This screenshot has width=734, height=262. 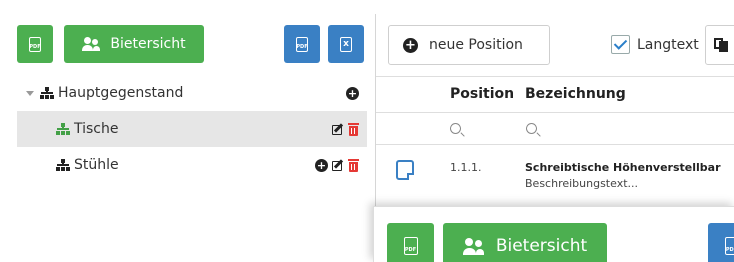 What do you see at coordinates (668, 45) in the screenshot?
I see `langtext-label: Langtext` at bounding box center [668, 45].